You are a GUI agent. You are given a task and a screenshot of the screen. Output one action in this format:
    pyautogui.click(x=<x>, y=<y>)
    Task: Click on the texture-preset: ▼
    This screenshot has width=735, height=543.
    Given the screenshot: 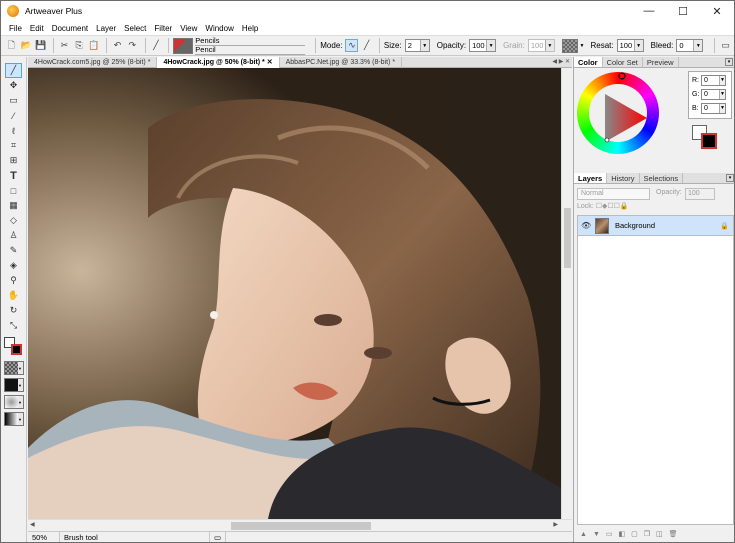 What is the action you would take?
    pyautogui.click(x=14, y=368)
    